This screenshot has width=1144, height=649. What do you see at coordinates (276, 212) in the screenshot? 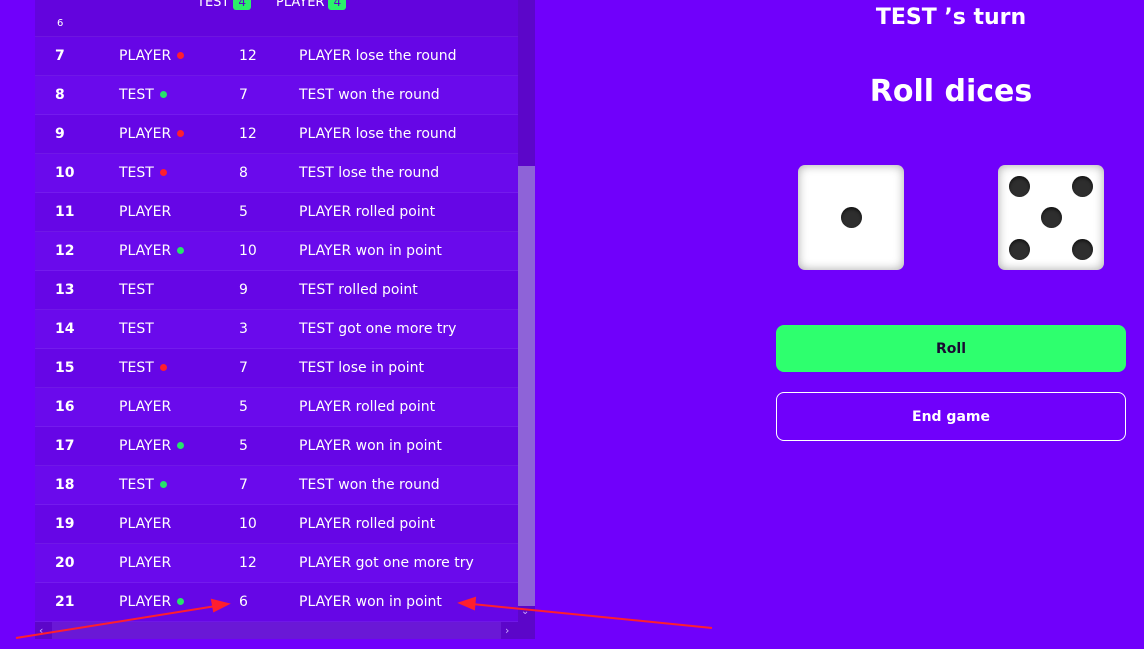
I see `table-row: 11 PLAYER 5 PLAYER rolled point` at bounding box center [276, 212].